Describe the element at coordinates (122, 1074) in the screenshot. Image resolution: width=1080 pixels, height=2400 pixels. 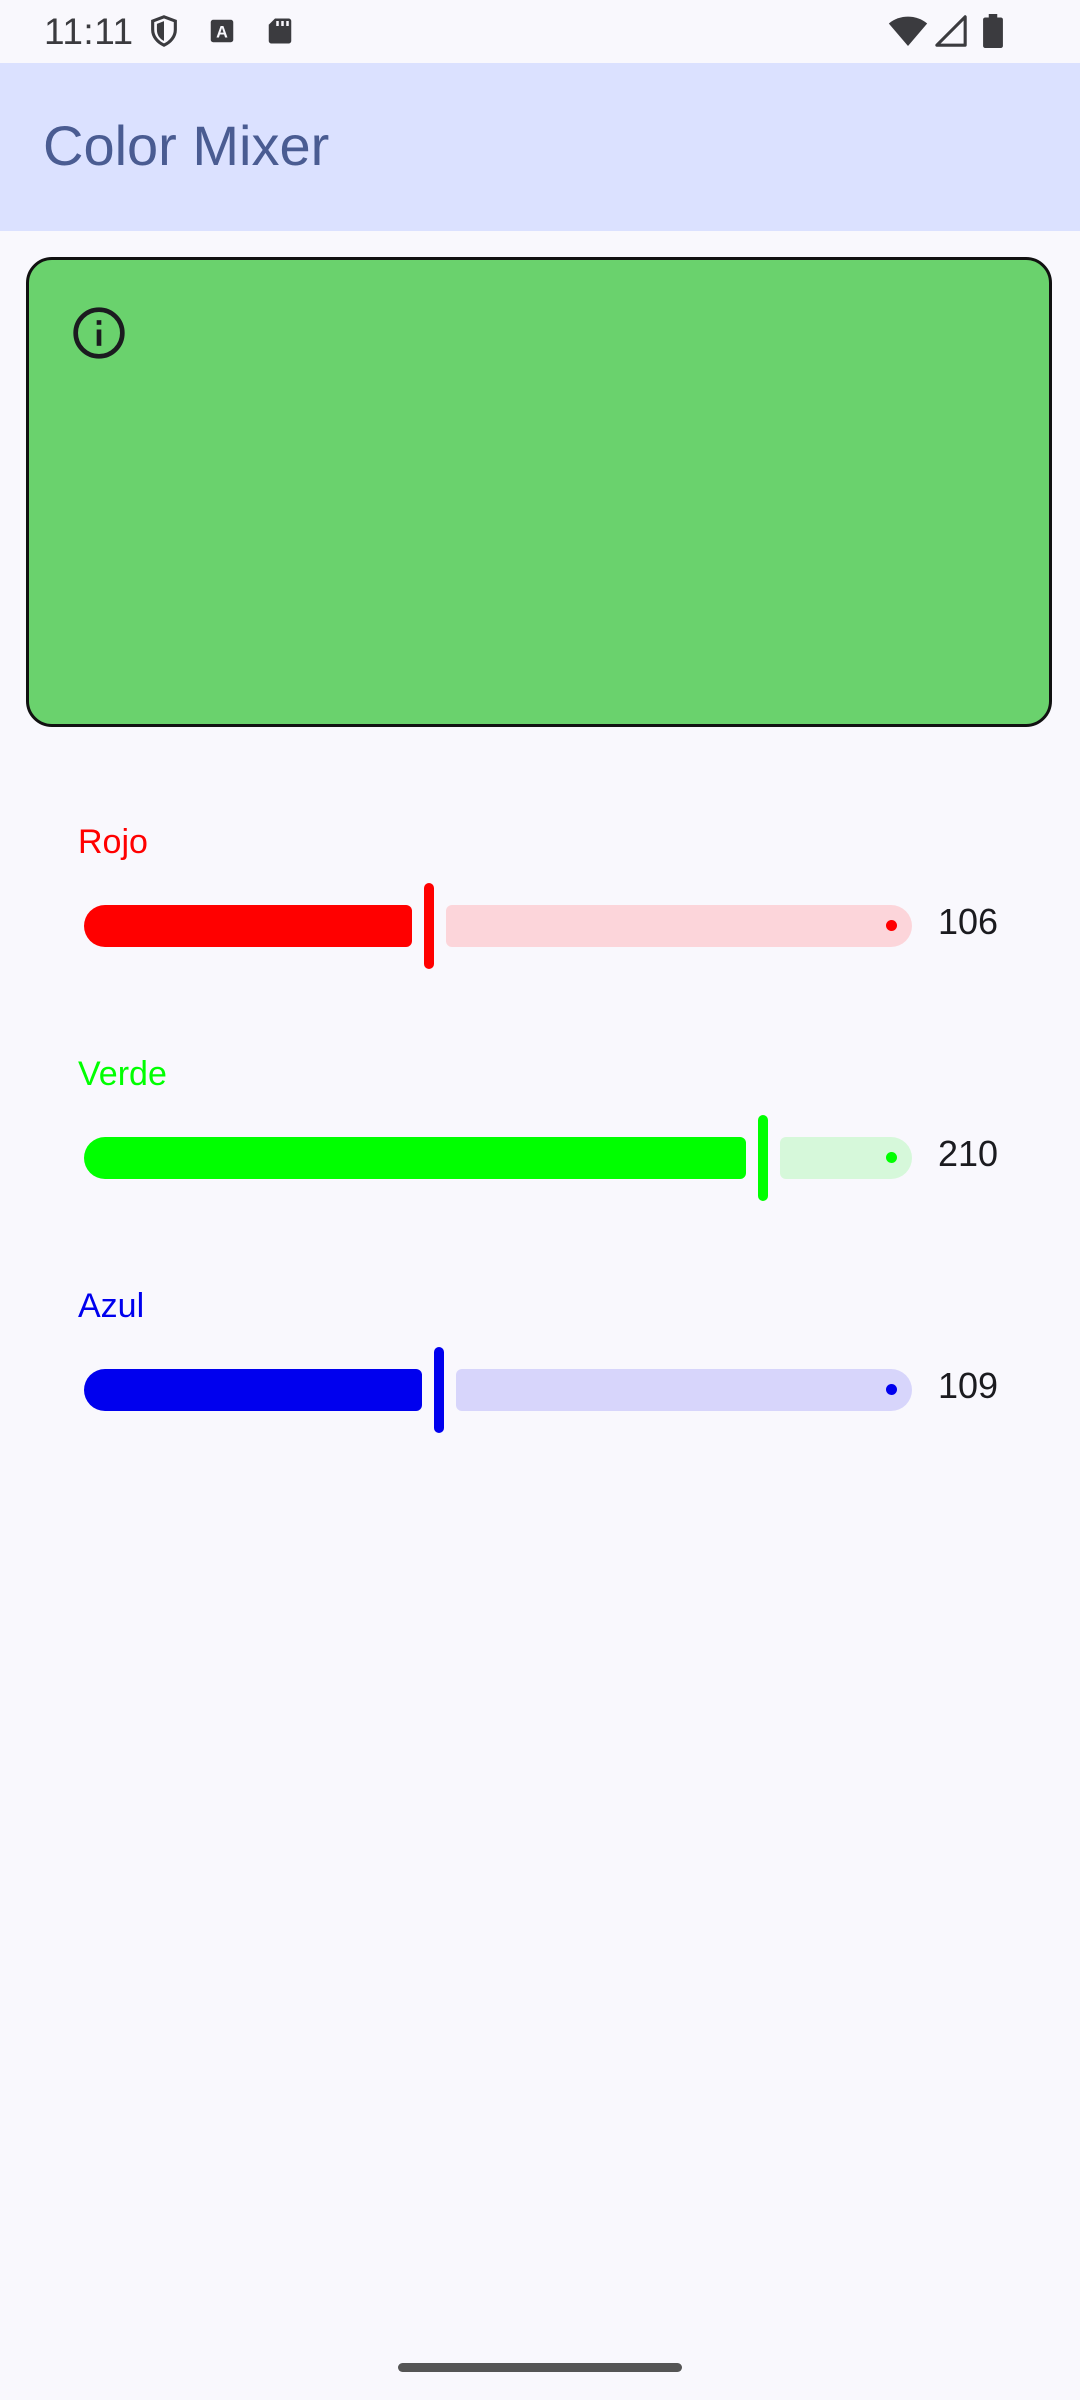
I see `slider-label-green: Verde` at that location.